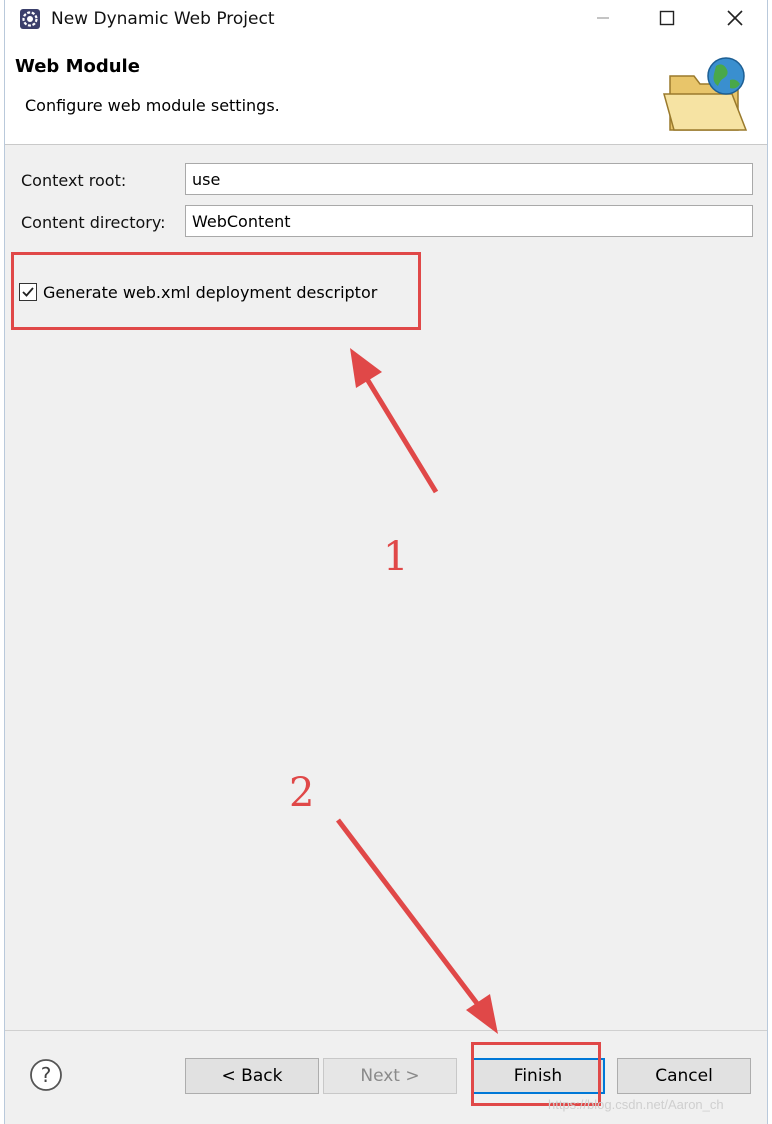  I want to click on content-directory-label: Content directory:, so click(93, 222).